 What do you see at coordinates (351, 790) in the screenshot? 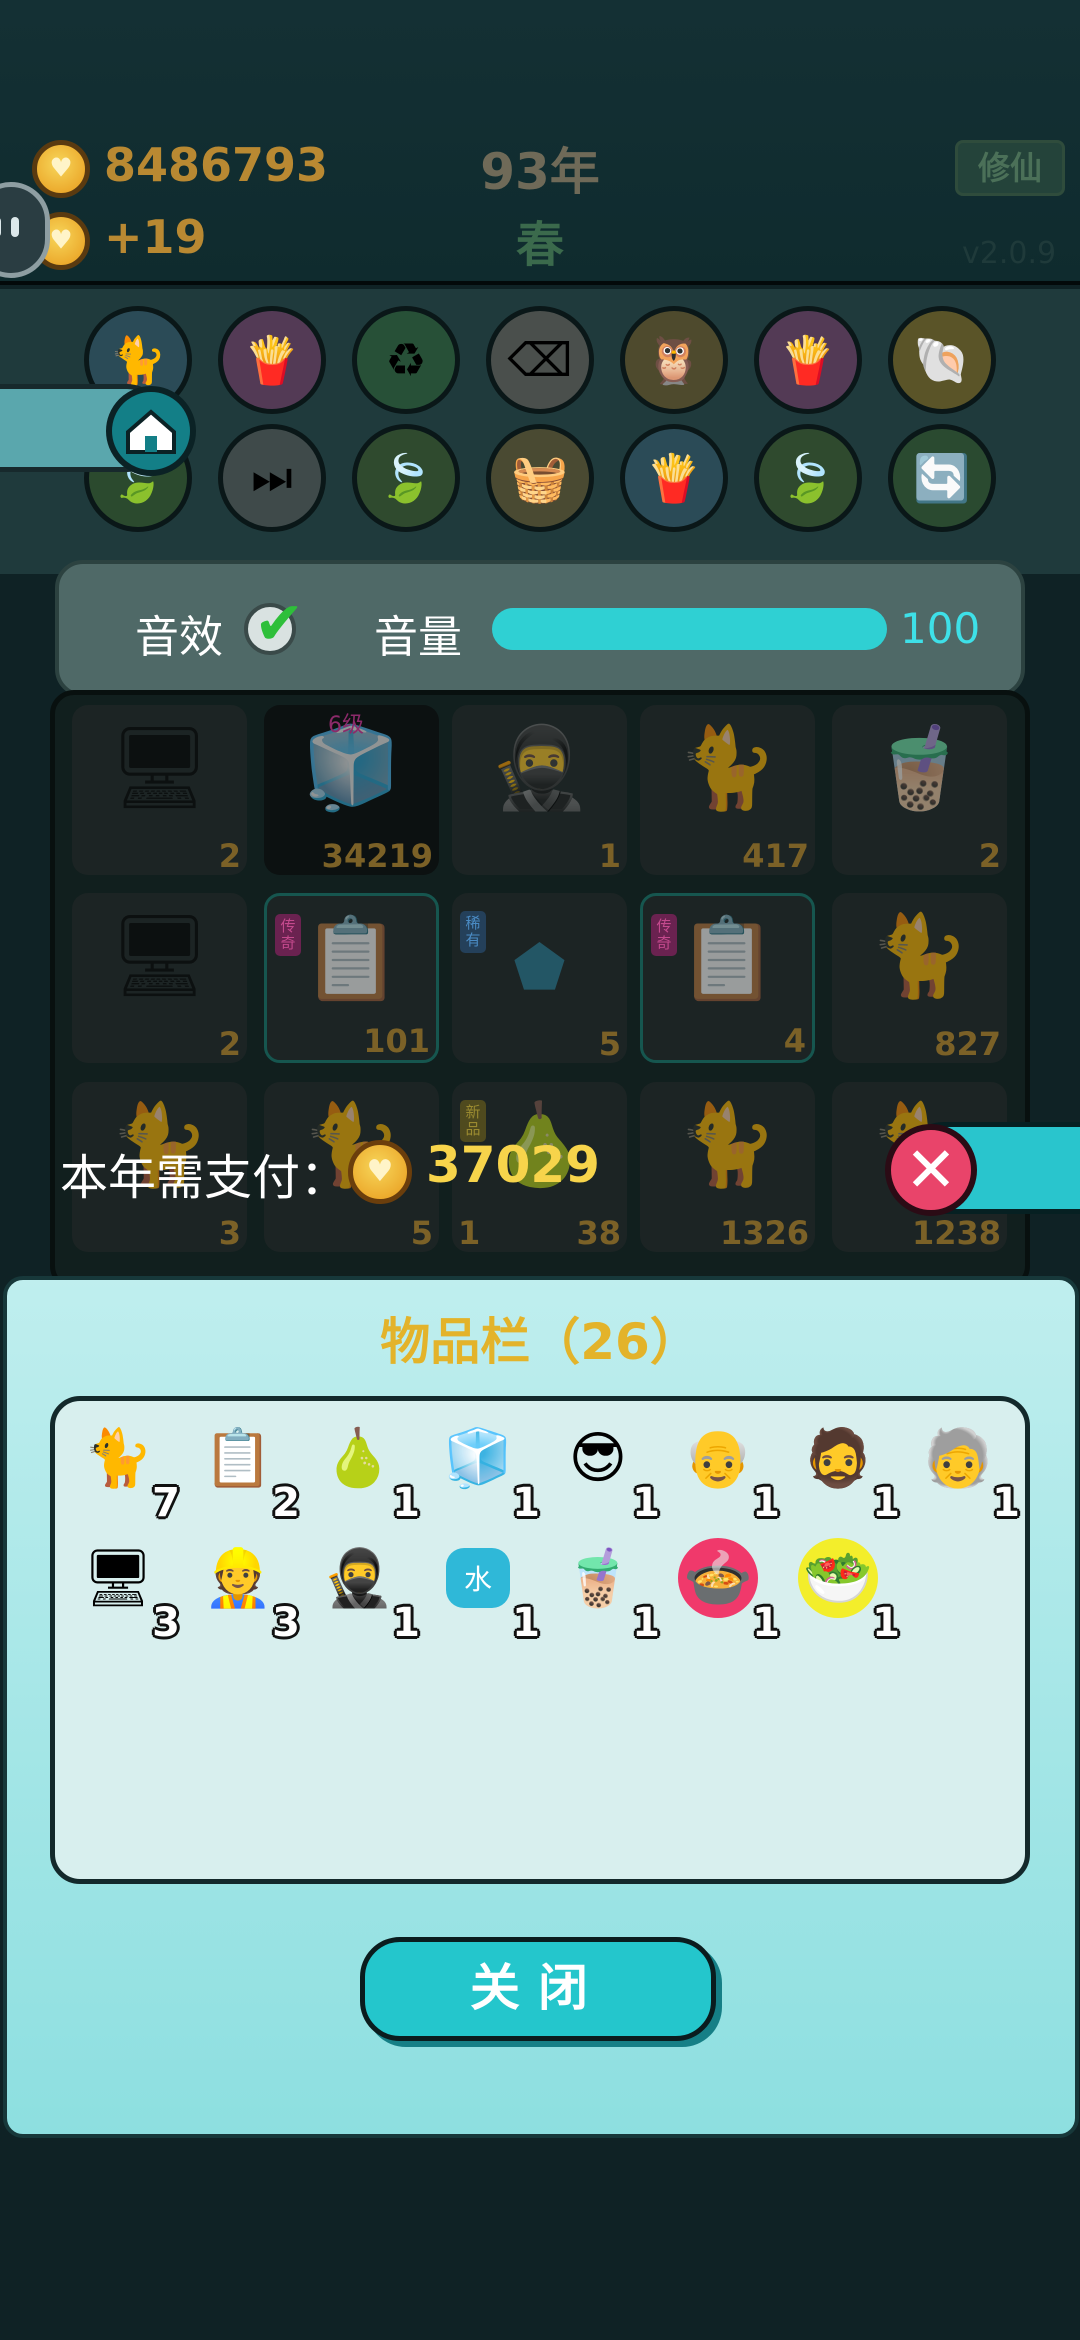
I see `grid-cell: 🧊 34219 6级` at bounding box center [351, 790].